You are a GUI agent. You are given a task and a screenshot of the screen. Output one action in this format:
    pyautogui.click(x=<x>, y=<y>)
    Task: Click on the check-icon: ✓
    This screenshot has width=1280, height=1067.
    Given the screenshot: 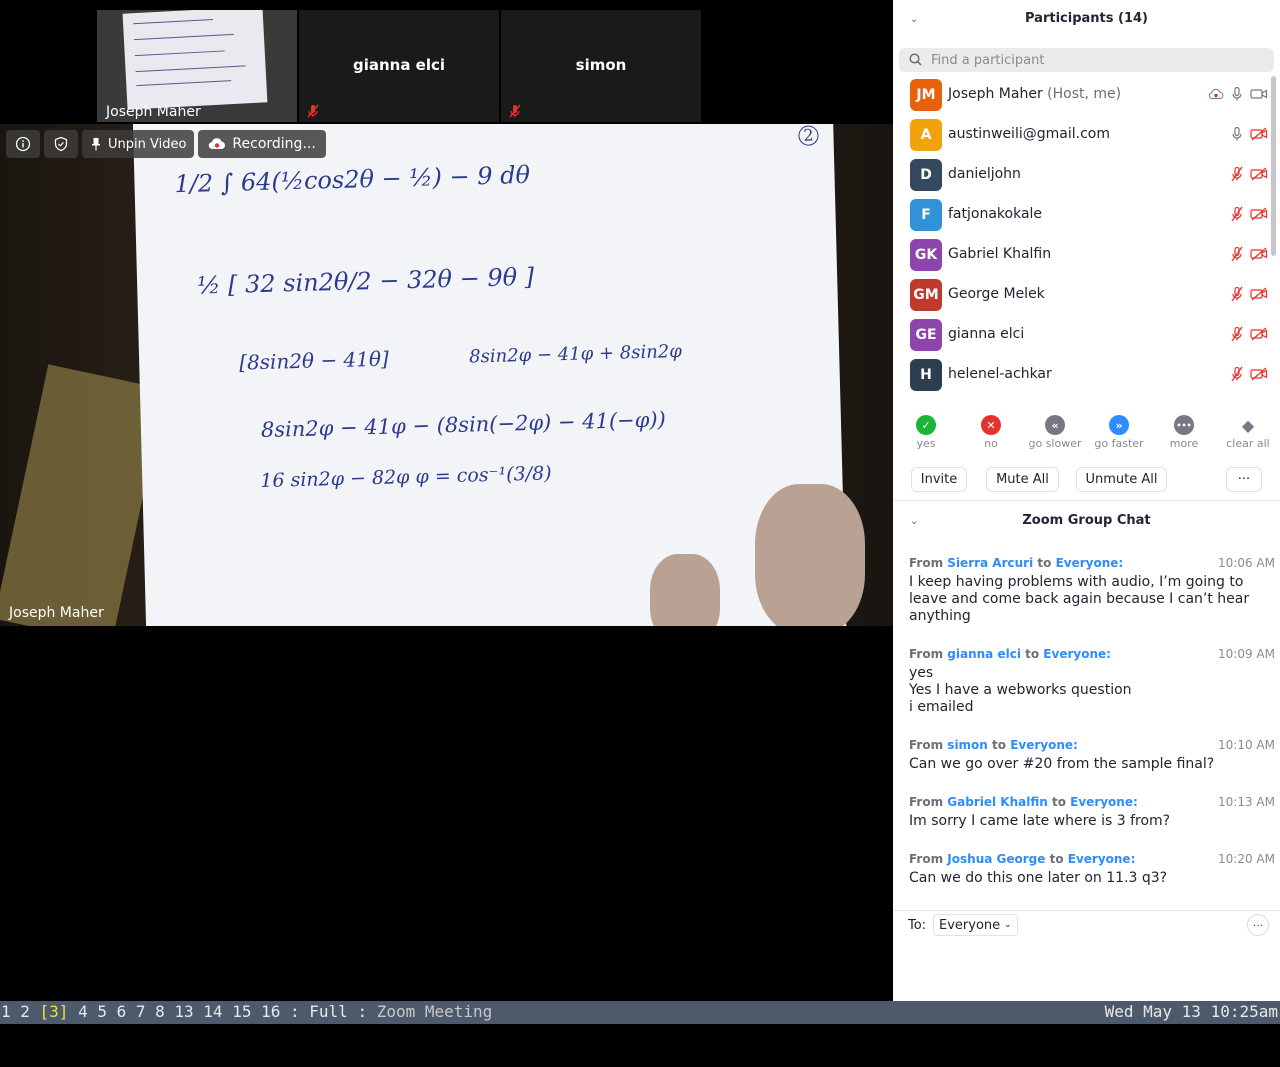 What is the action you would take?
    pyautogui.click(x=926, y=425)
    